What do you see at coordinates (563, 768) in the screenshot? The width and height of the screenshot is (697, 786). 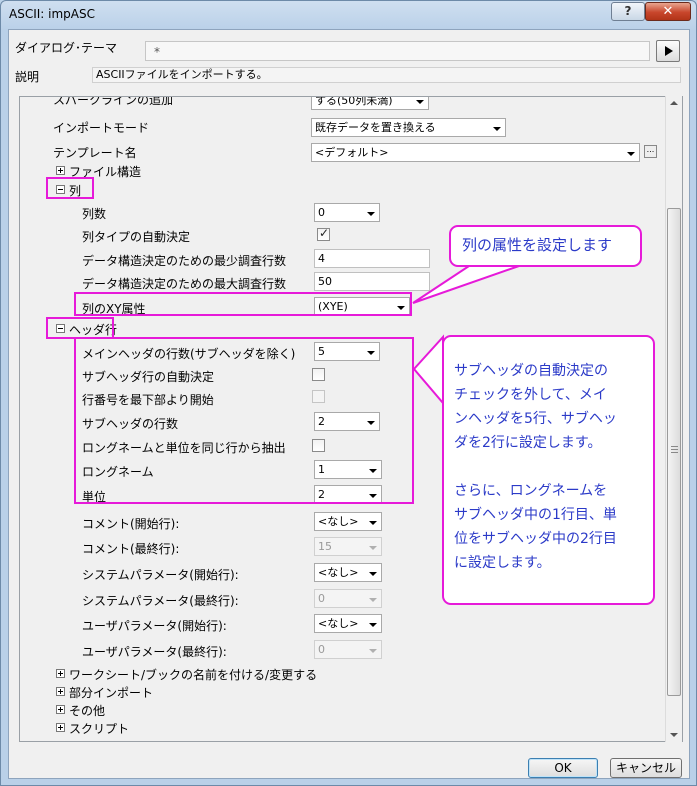 I see `ok-button: OK` at bounding box center [563, 768].